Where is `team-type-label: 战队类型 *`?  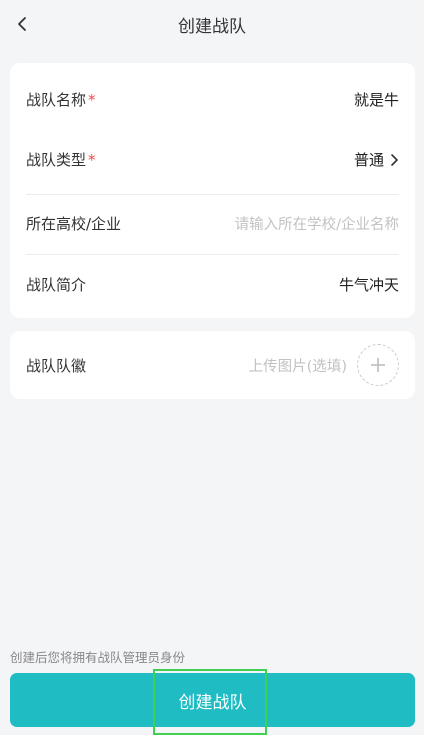 team-type-label: 战队类型 * is located at coordinates (61, 159).